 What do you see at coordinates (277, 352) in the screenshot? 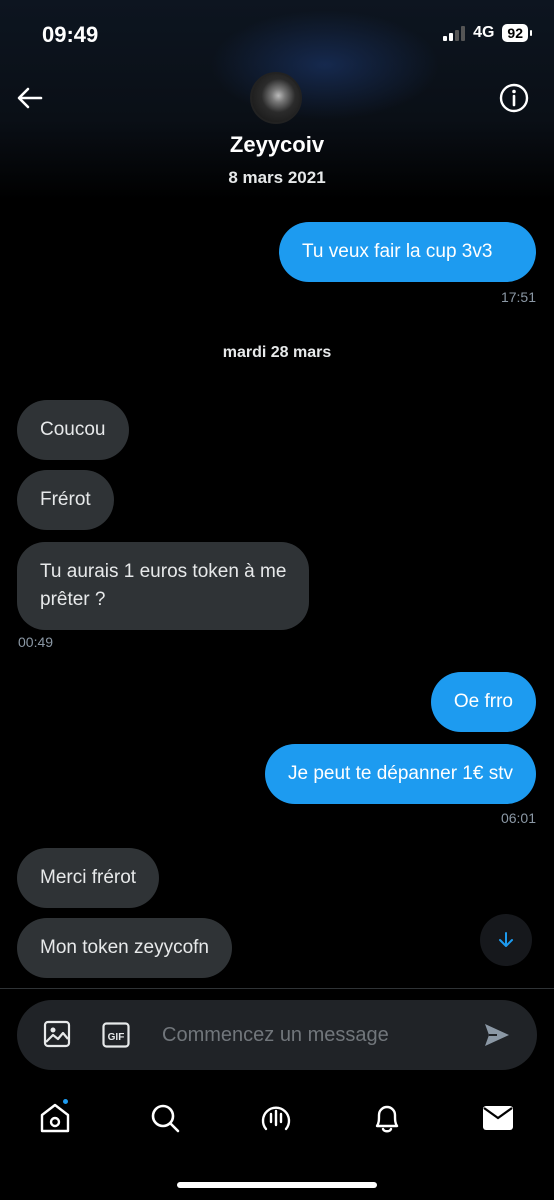
I see `day-separator: mardi 28 mars` at bounding box center [277, 352].